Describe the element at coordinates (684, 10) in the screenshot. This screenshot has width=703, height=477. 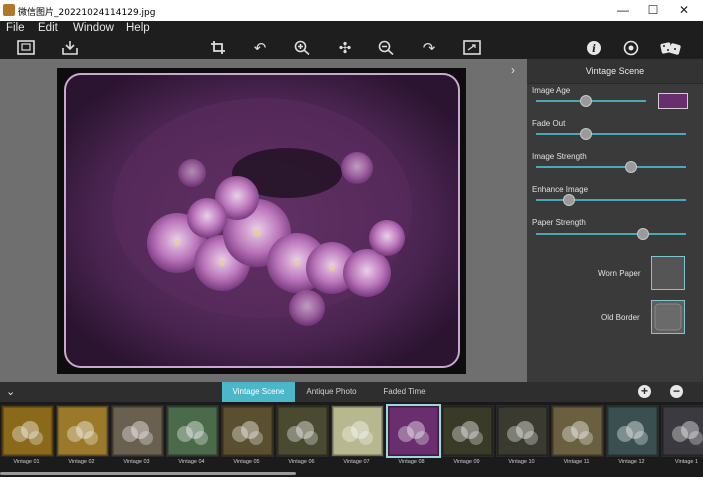
I see `close-button: ✕` at that location.